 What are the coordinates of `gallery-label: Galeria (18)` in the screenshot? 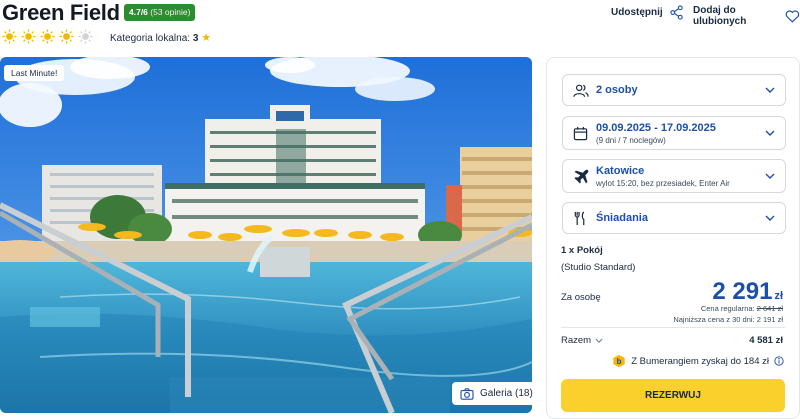 It's located at (506, 393).